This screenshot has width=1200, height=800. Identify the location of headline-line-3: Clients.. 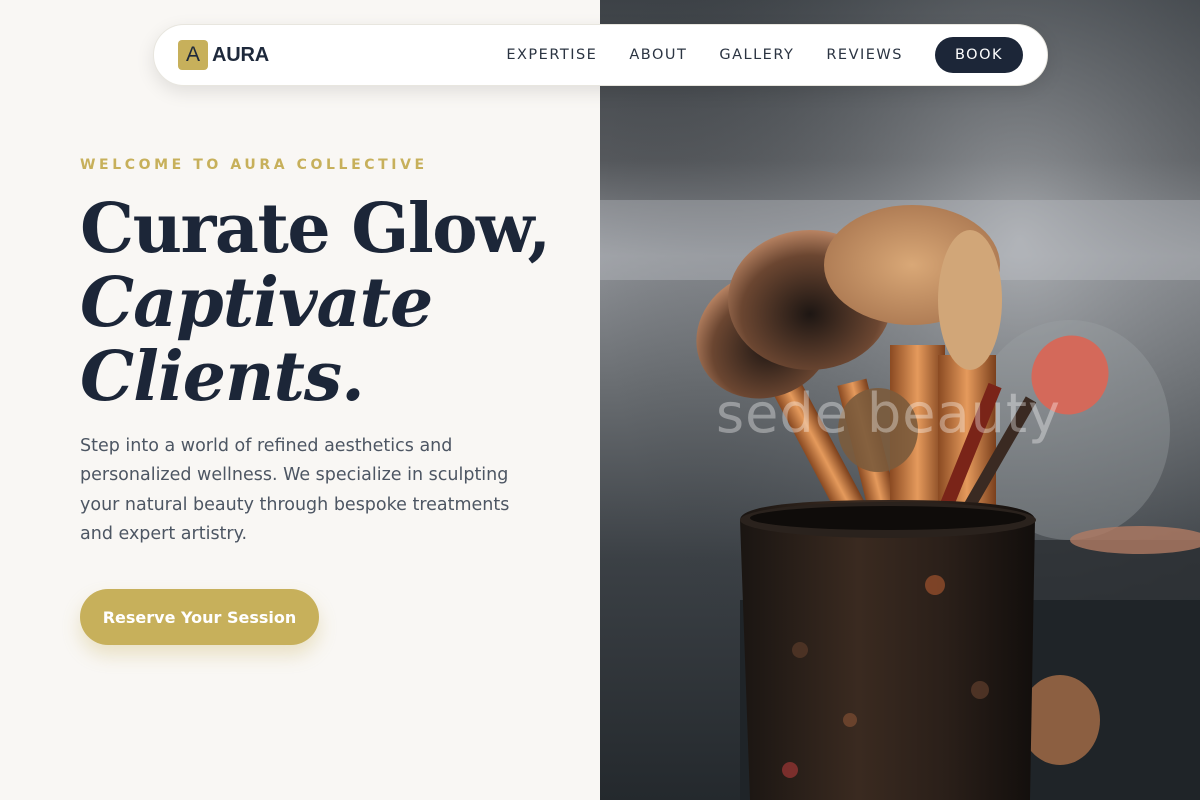
(222, 377).